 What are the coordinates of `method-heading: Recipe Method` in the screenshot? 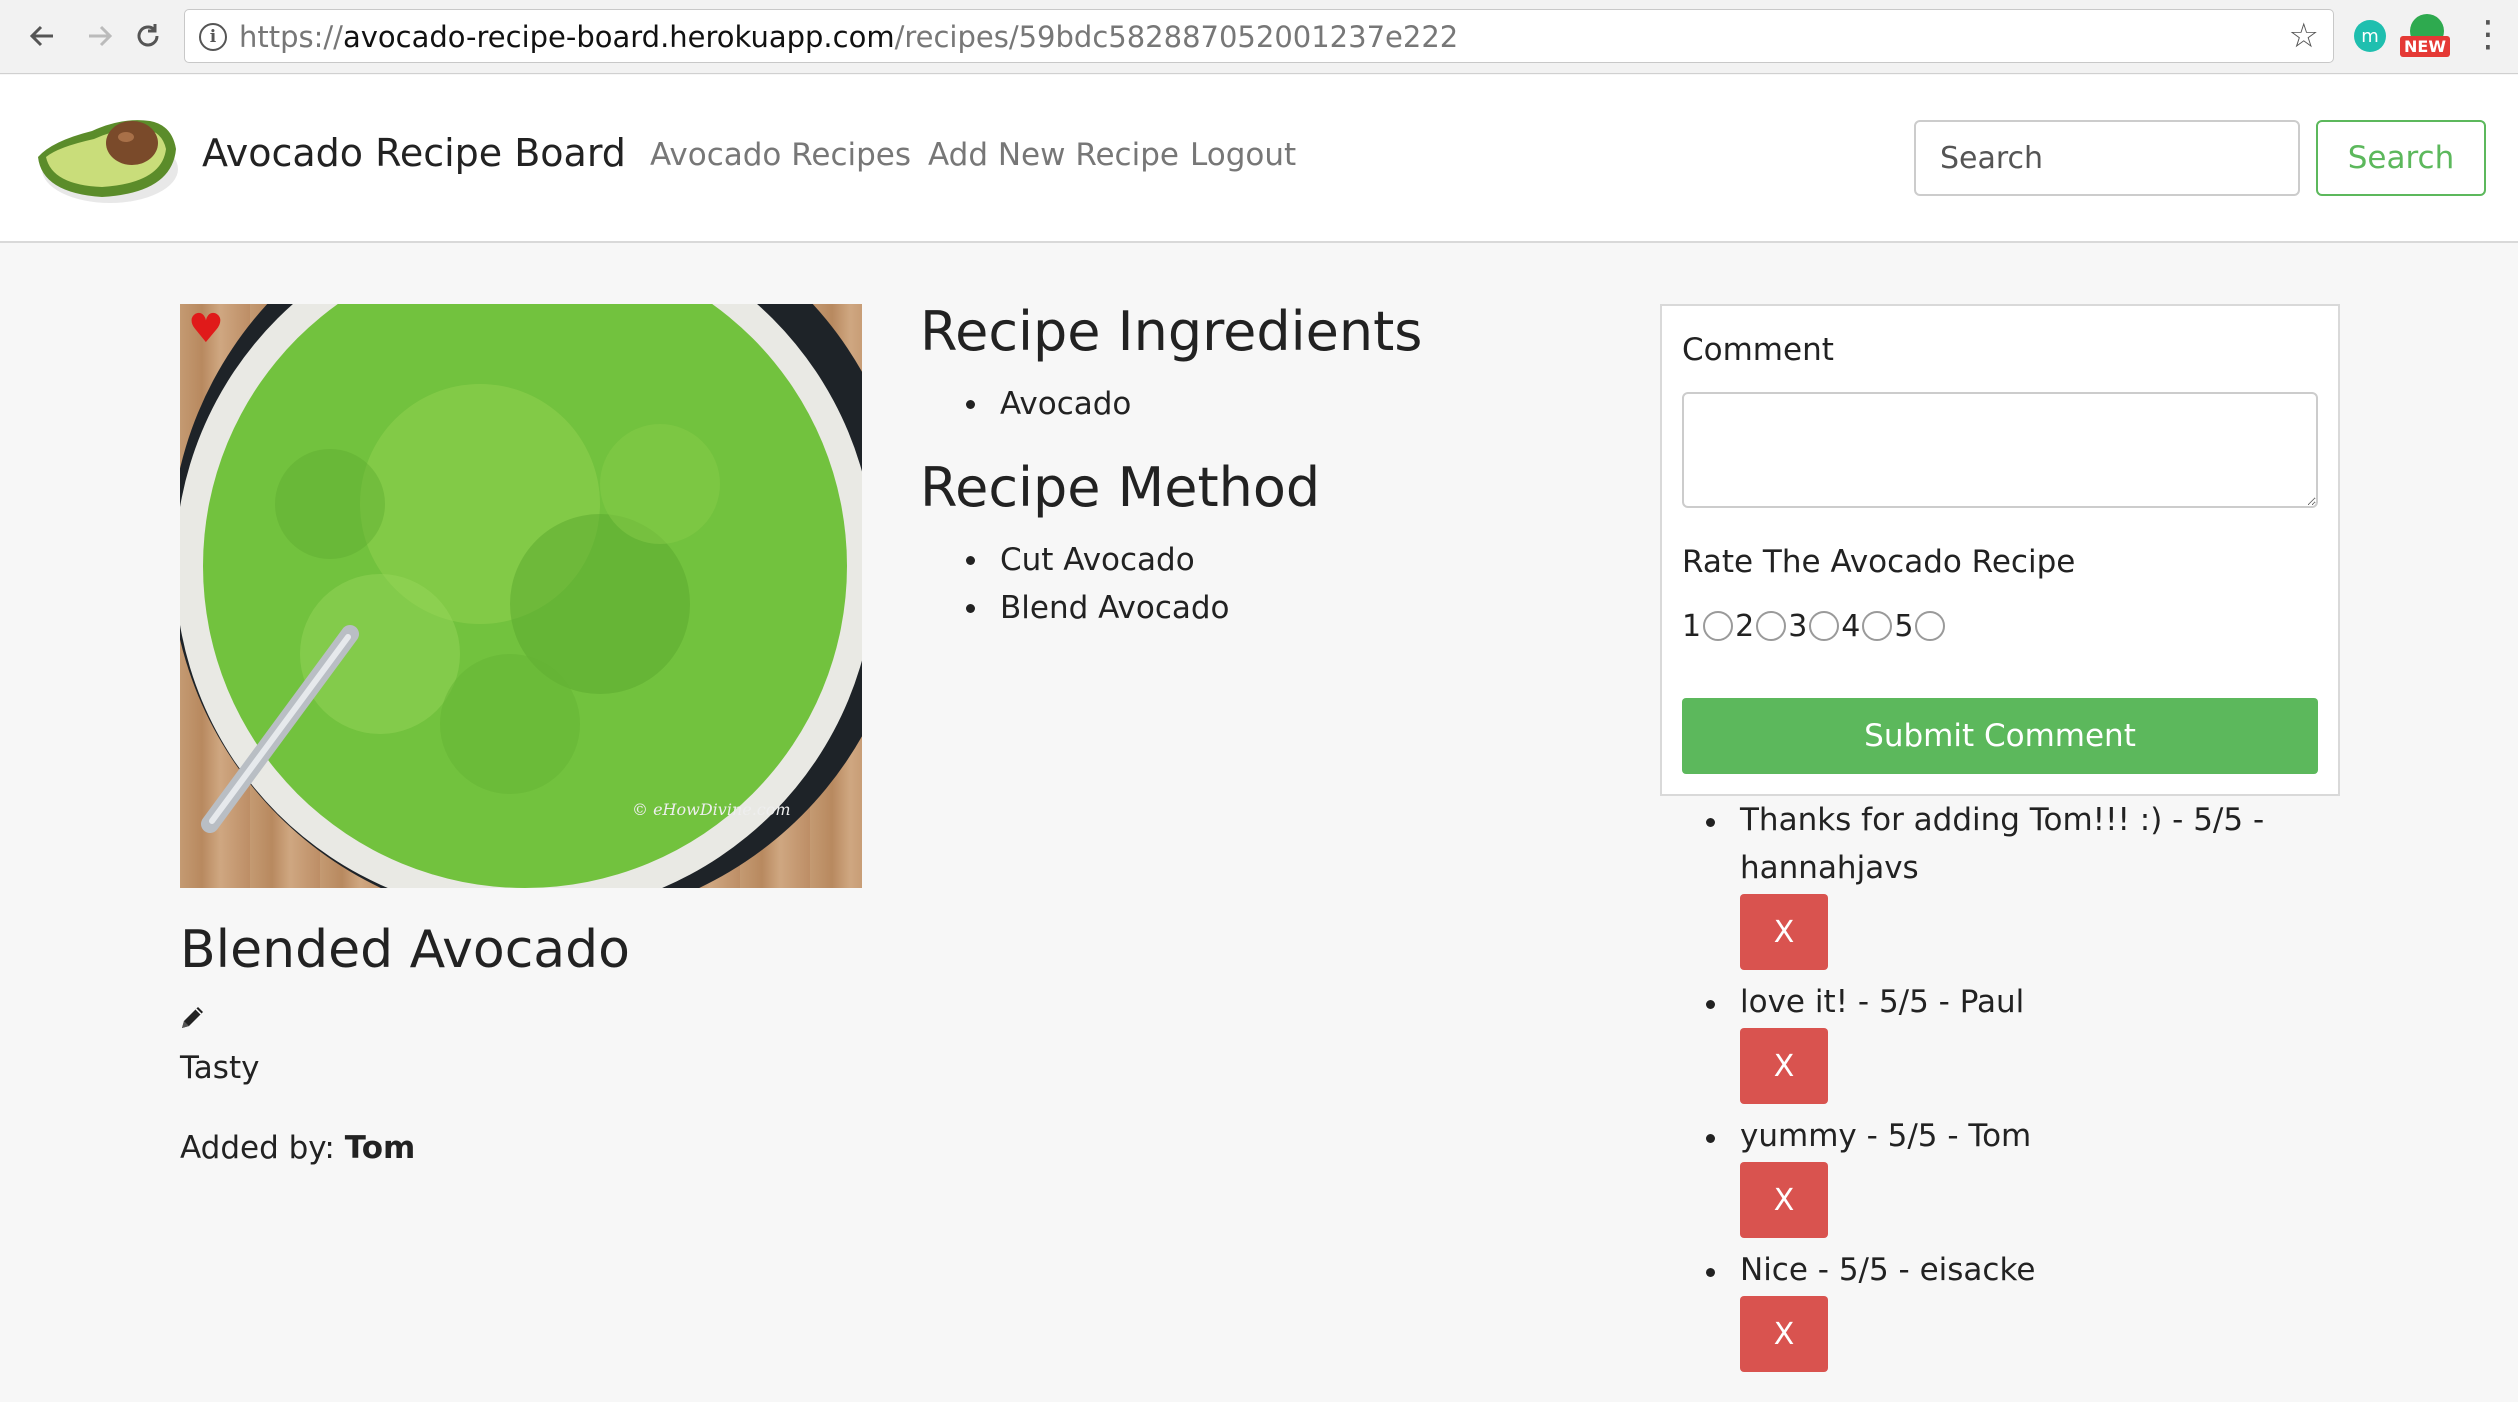 It's located at (1120, 487).